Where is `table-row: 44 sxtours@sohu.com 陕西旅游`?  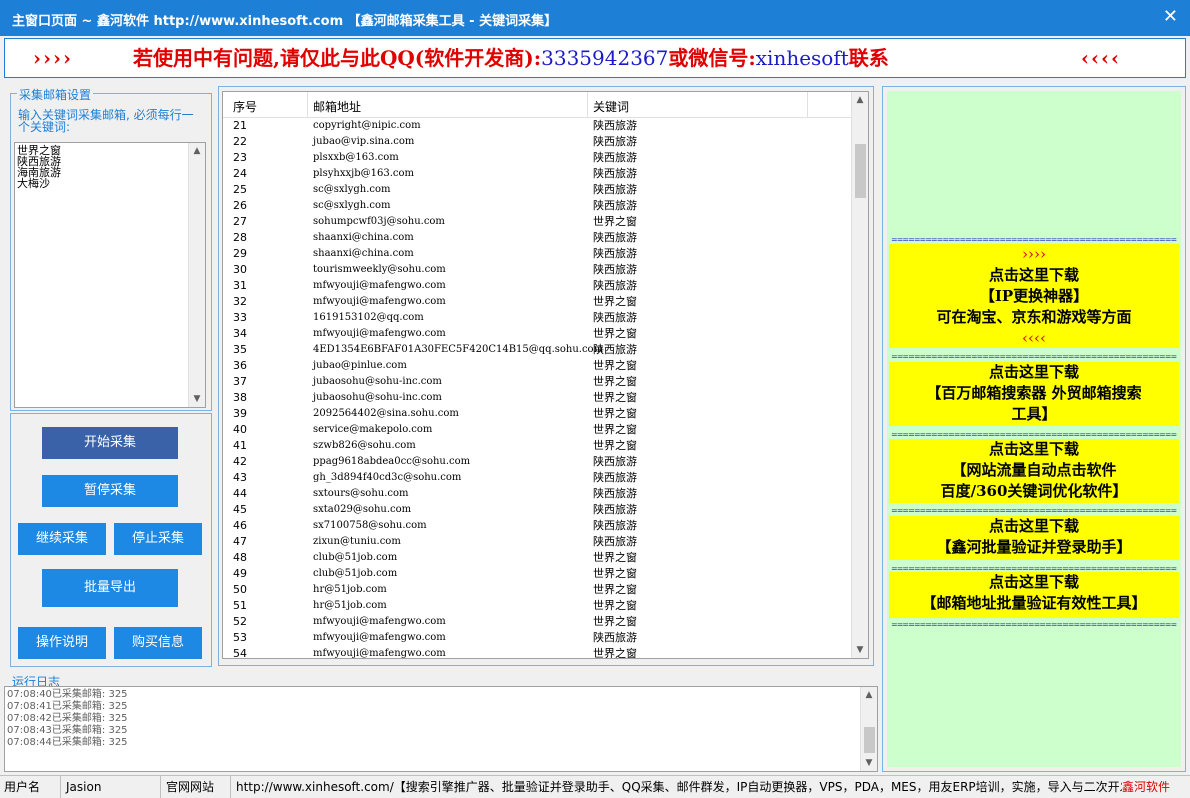 table-row: 44 sxtours@sohu.com 陕西旅游 is located at coordinates (538, 494).